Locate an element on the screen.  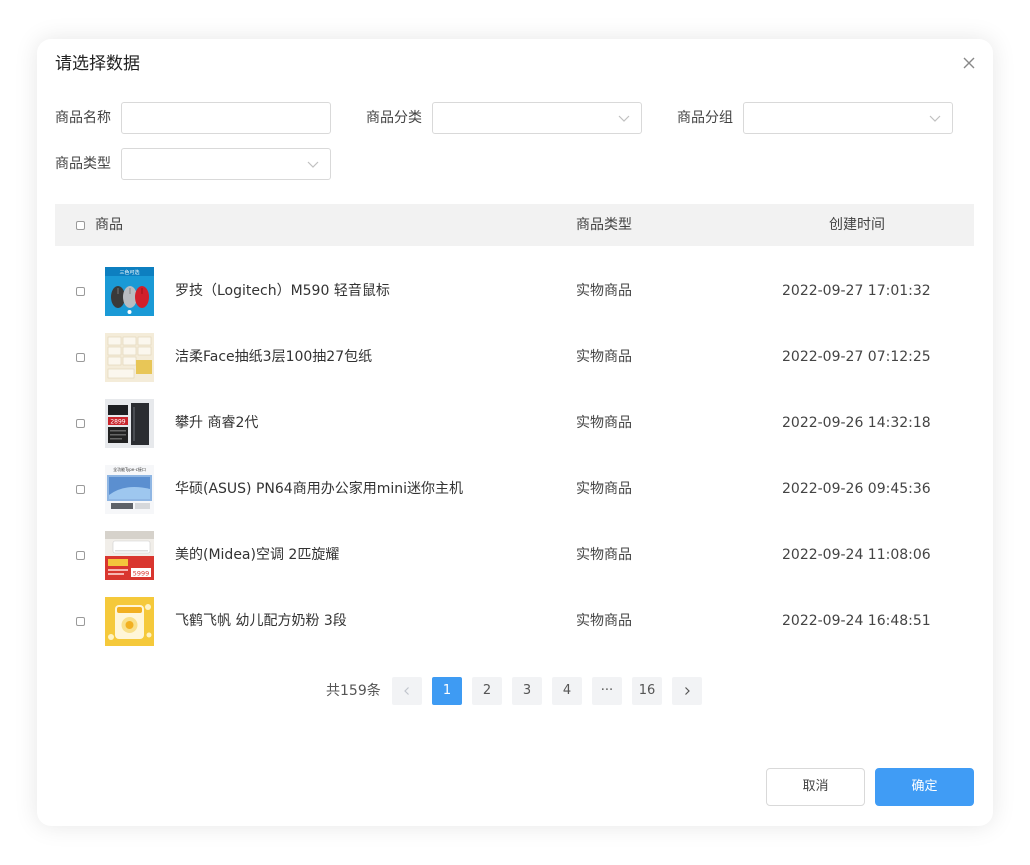
total-count: 共159条 is located at coordinates (353, 691).